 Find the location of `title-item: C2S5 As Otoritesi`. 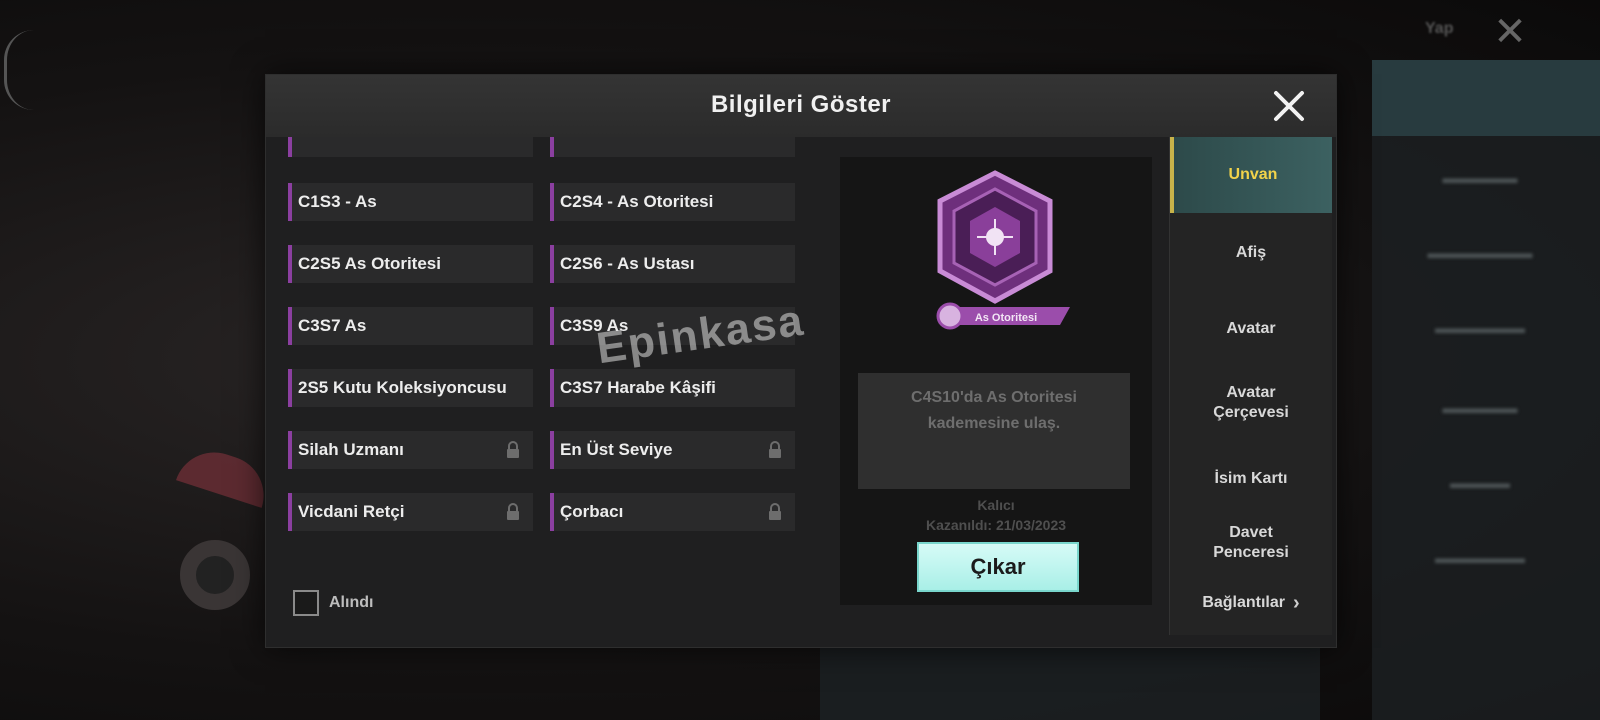

title-item: C2S5 As Otoritesi is located at coordinates (410, 264).